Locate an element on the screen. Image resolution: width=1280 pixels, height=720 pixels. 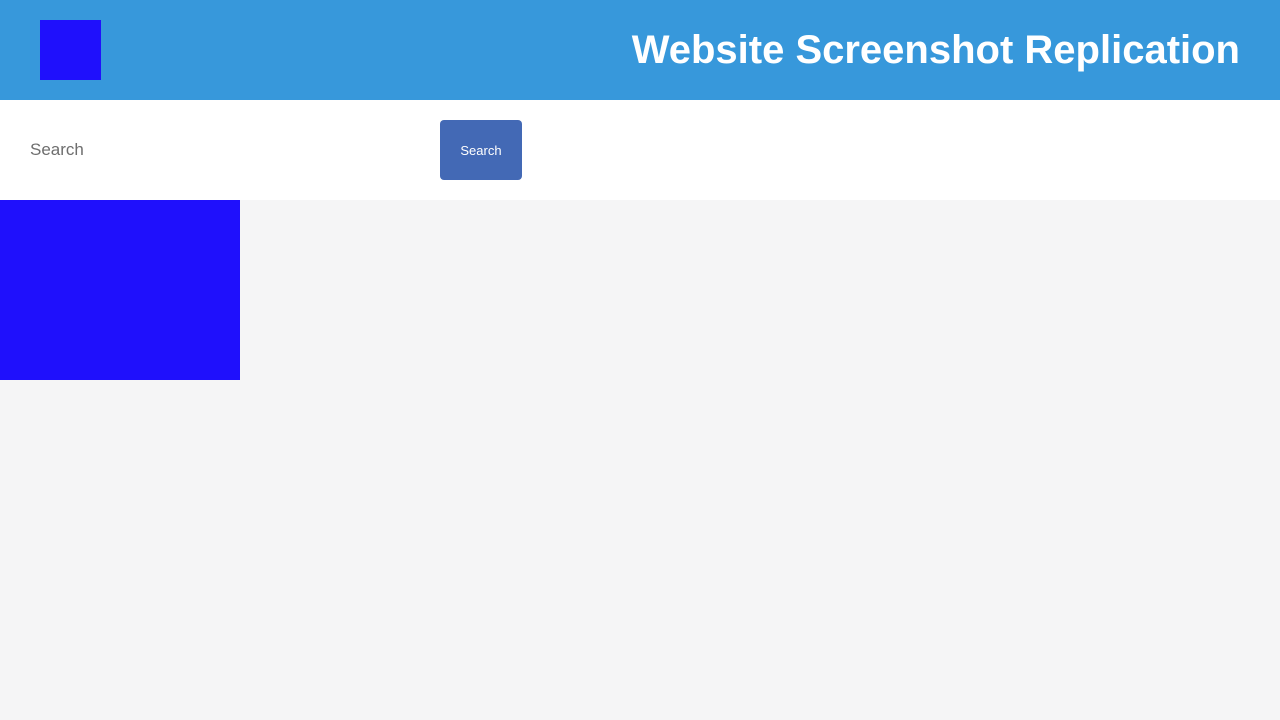
search-button: Search is located at coordinates (481, 150).